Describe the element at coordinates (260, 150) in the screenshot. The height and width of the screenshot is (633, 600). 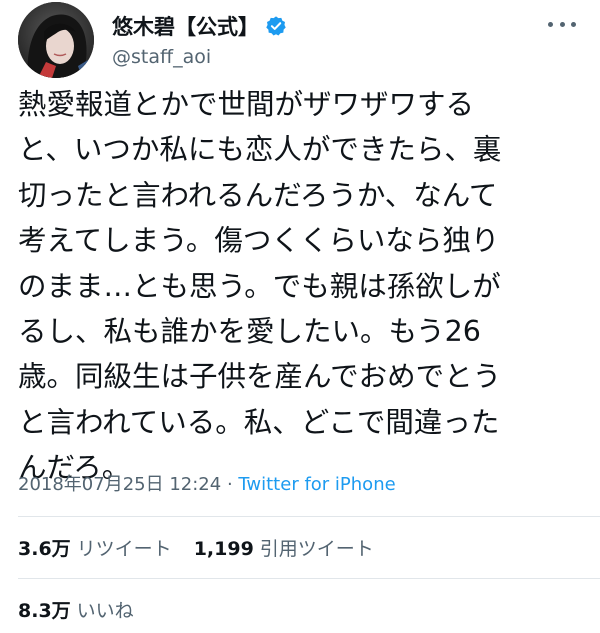
I see `tweet-line: と、いつか私にも恋人ができたら、裏` at that location.